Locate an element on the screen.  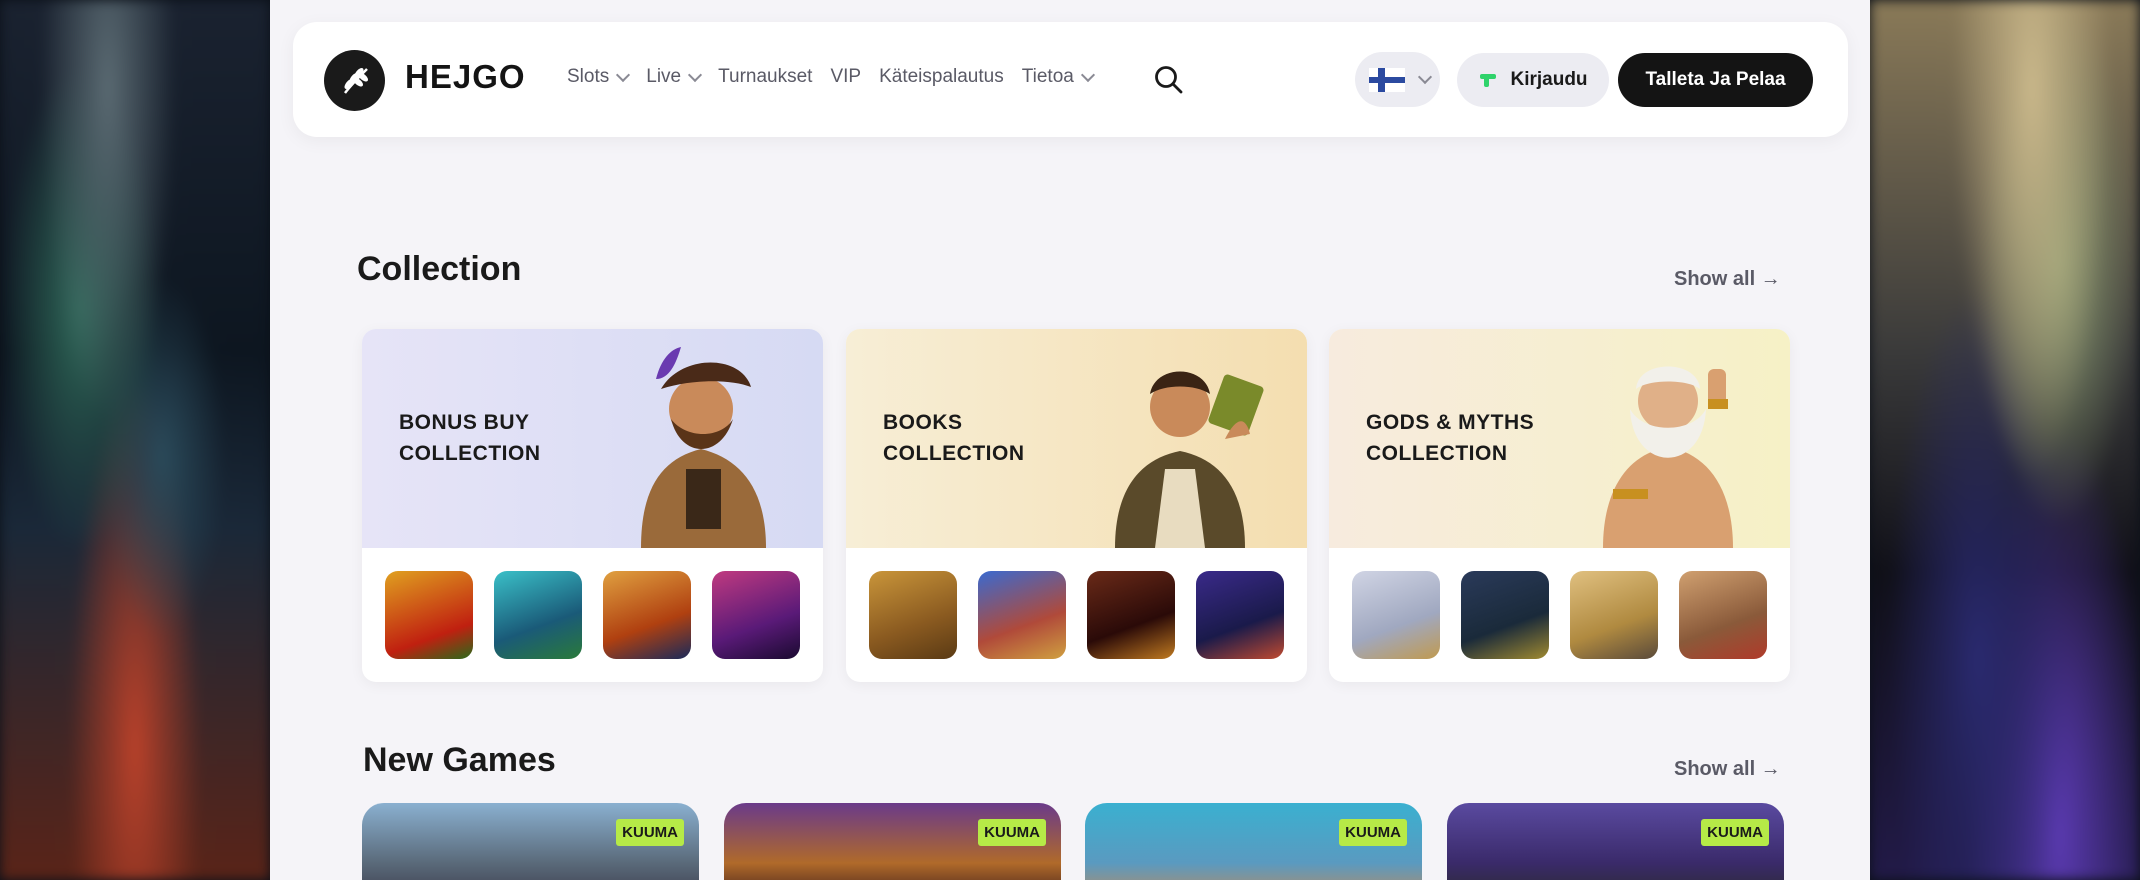
bonus-buy-collection-card: BONUS BUY COLLECTION is located at coordinates (592, 505).